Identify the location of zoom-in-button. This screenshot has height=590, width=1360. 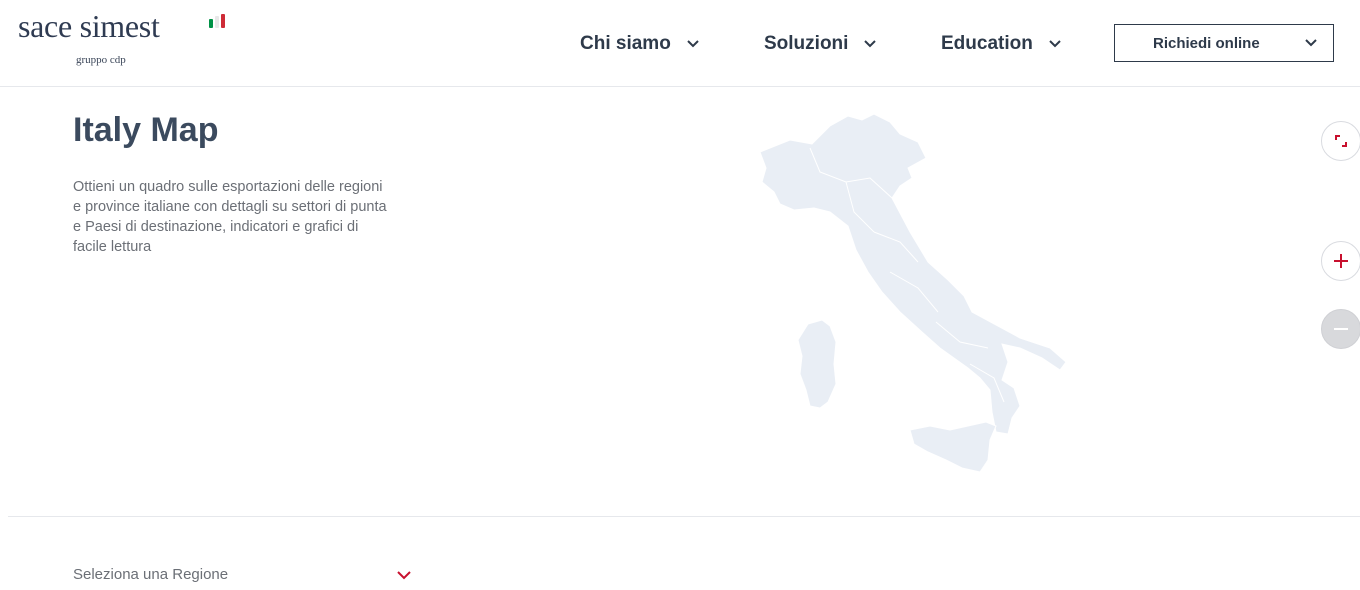
(1340, 261).